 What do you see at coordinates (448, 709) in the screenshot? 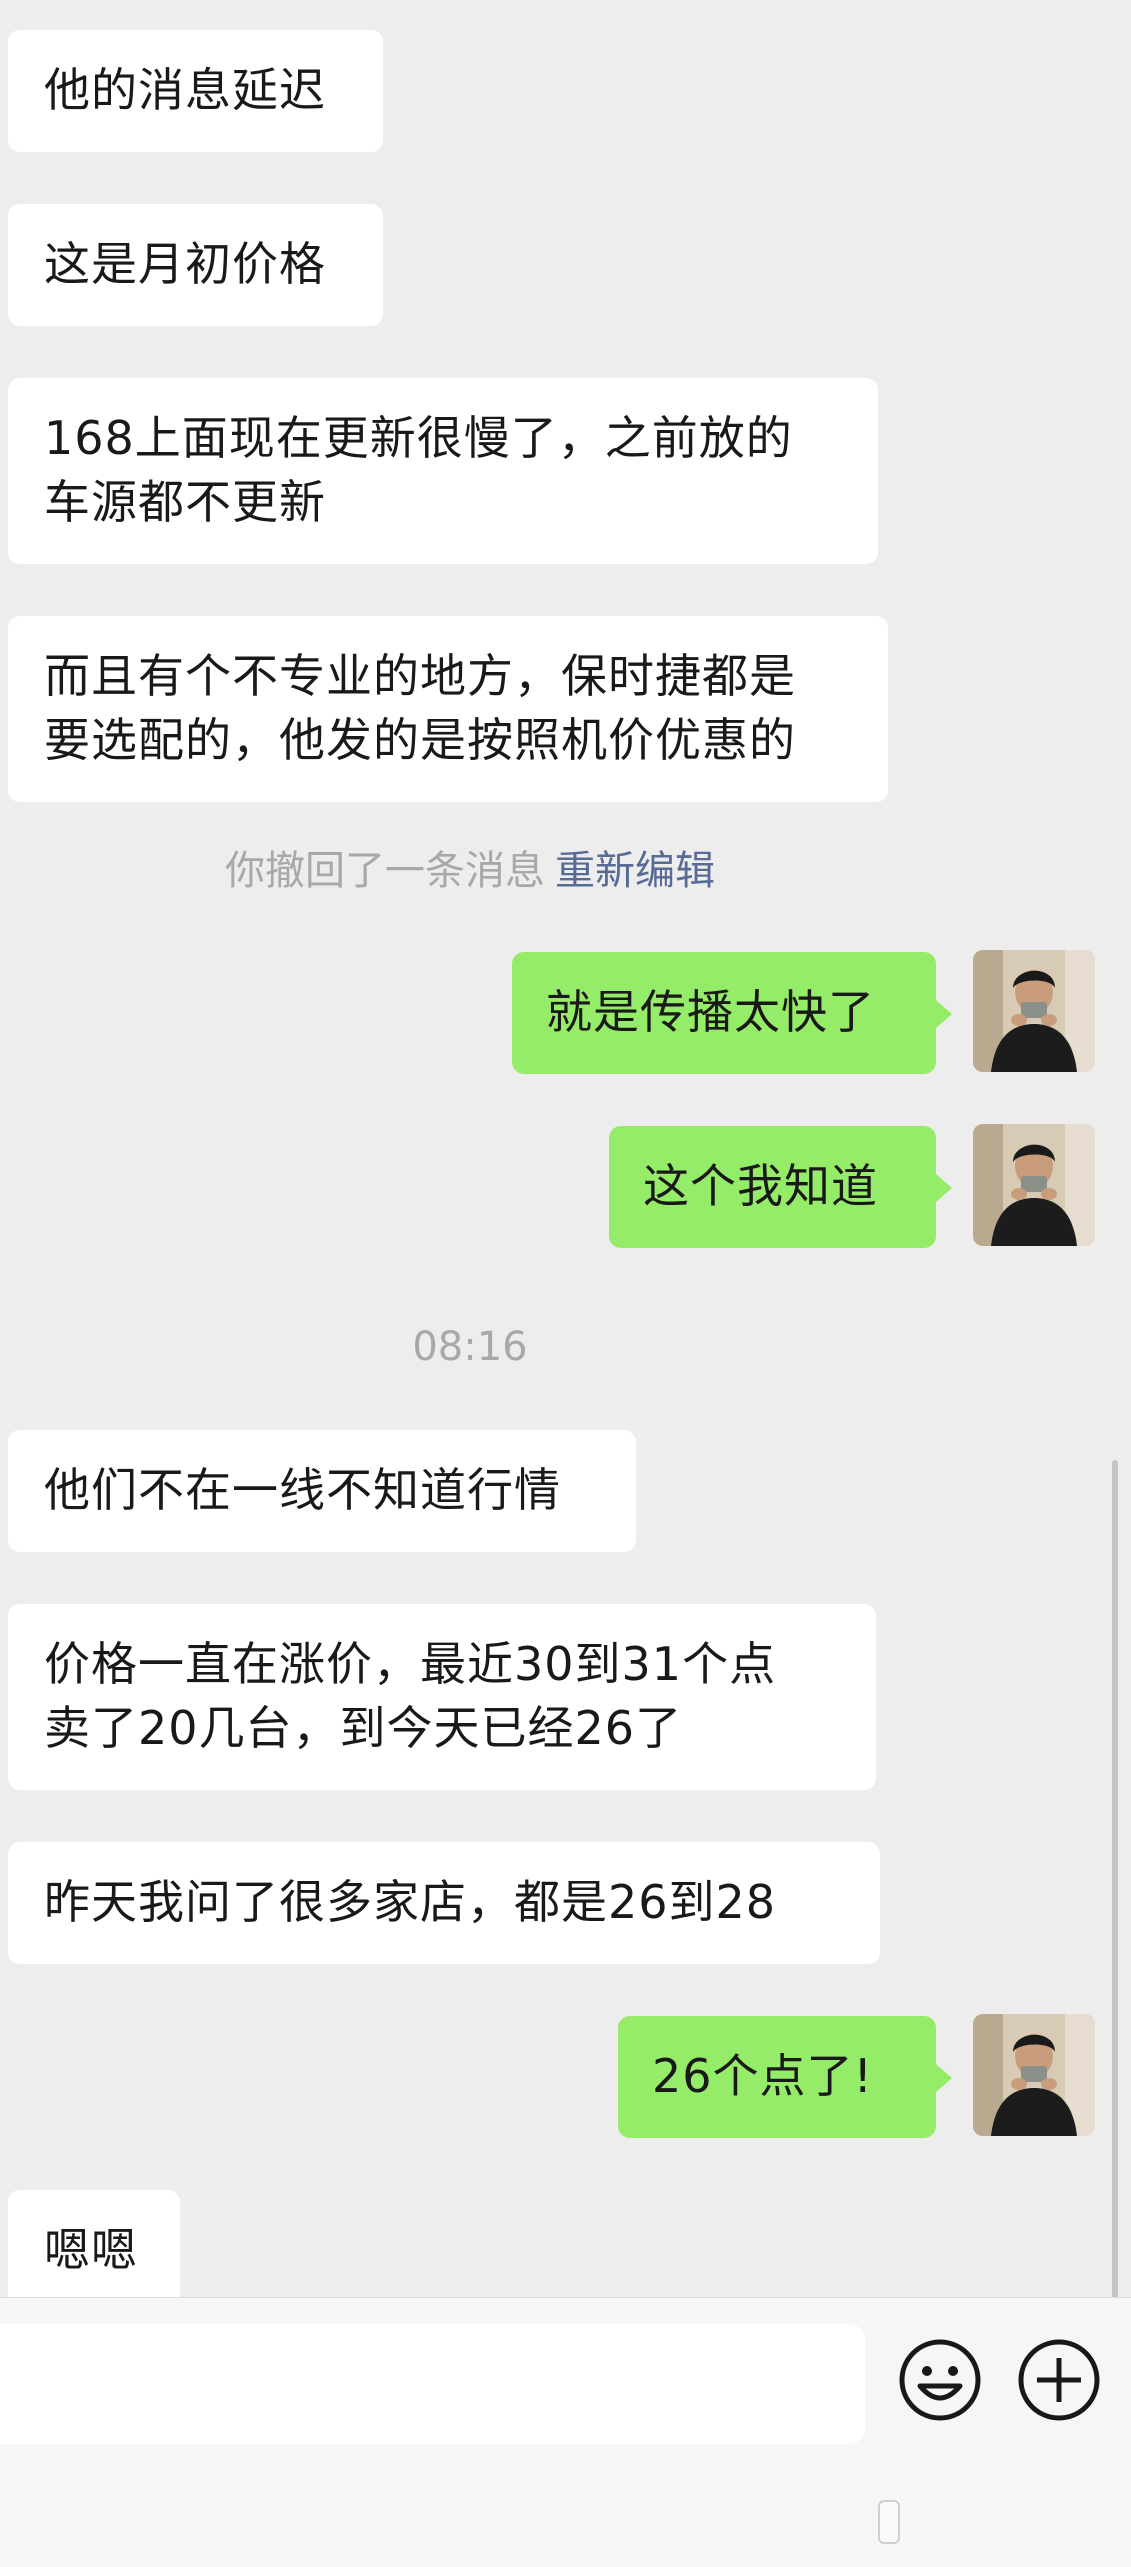
I see `message-bubble-incoming: 而且有个不专业的地方，保时捷都是 要选配的，他发的是按照机价优惠的` at bounding box center [448, 709].